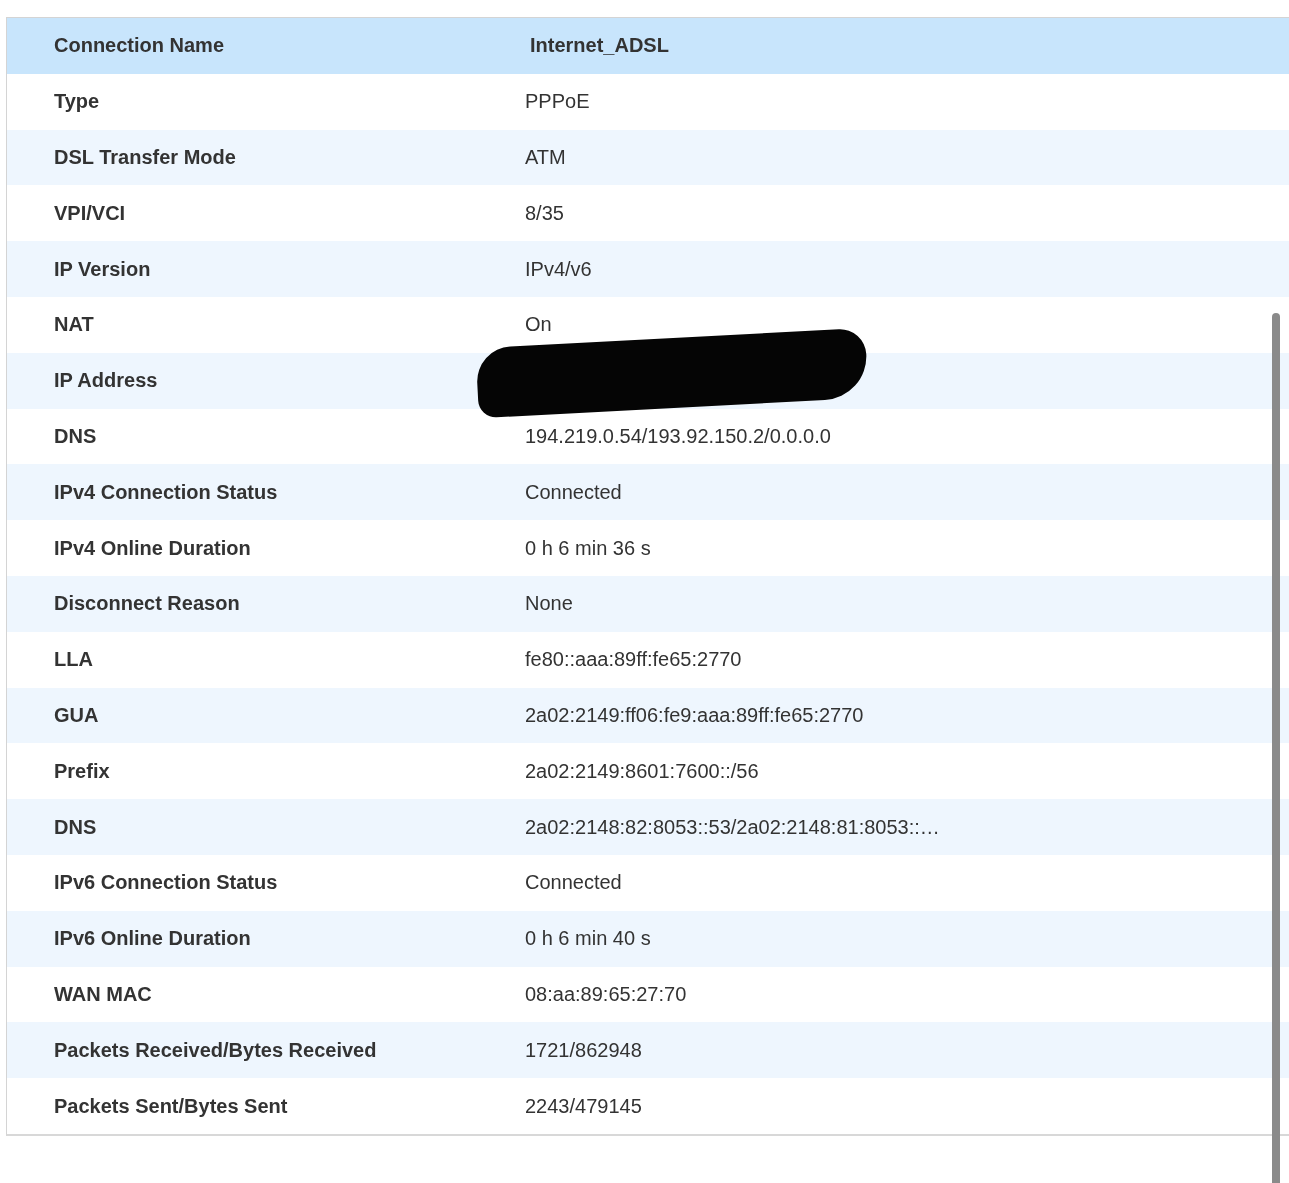  What do you see at coordinates (558, 269) in the screenshot?
I see `row-value: IPv4/v6` at bounding box center [558, 269].